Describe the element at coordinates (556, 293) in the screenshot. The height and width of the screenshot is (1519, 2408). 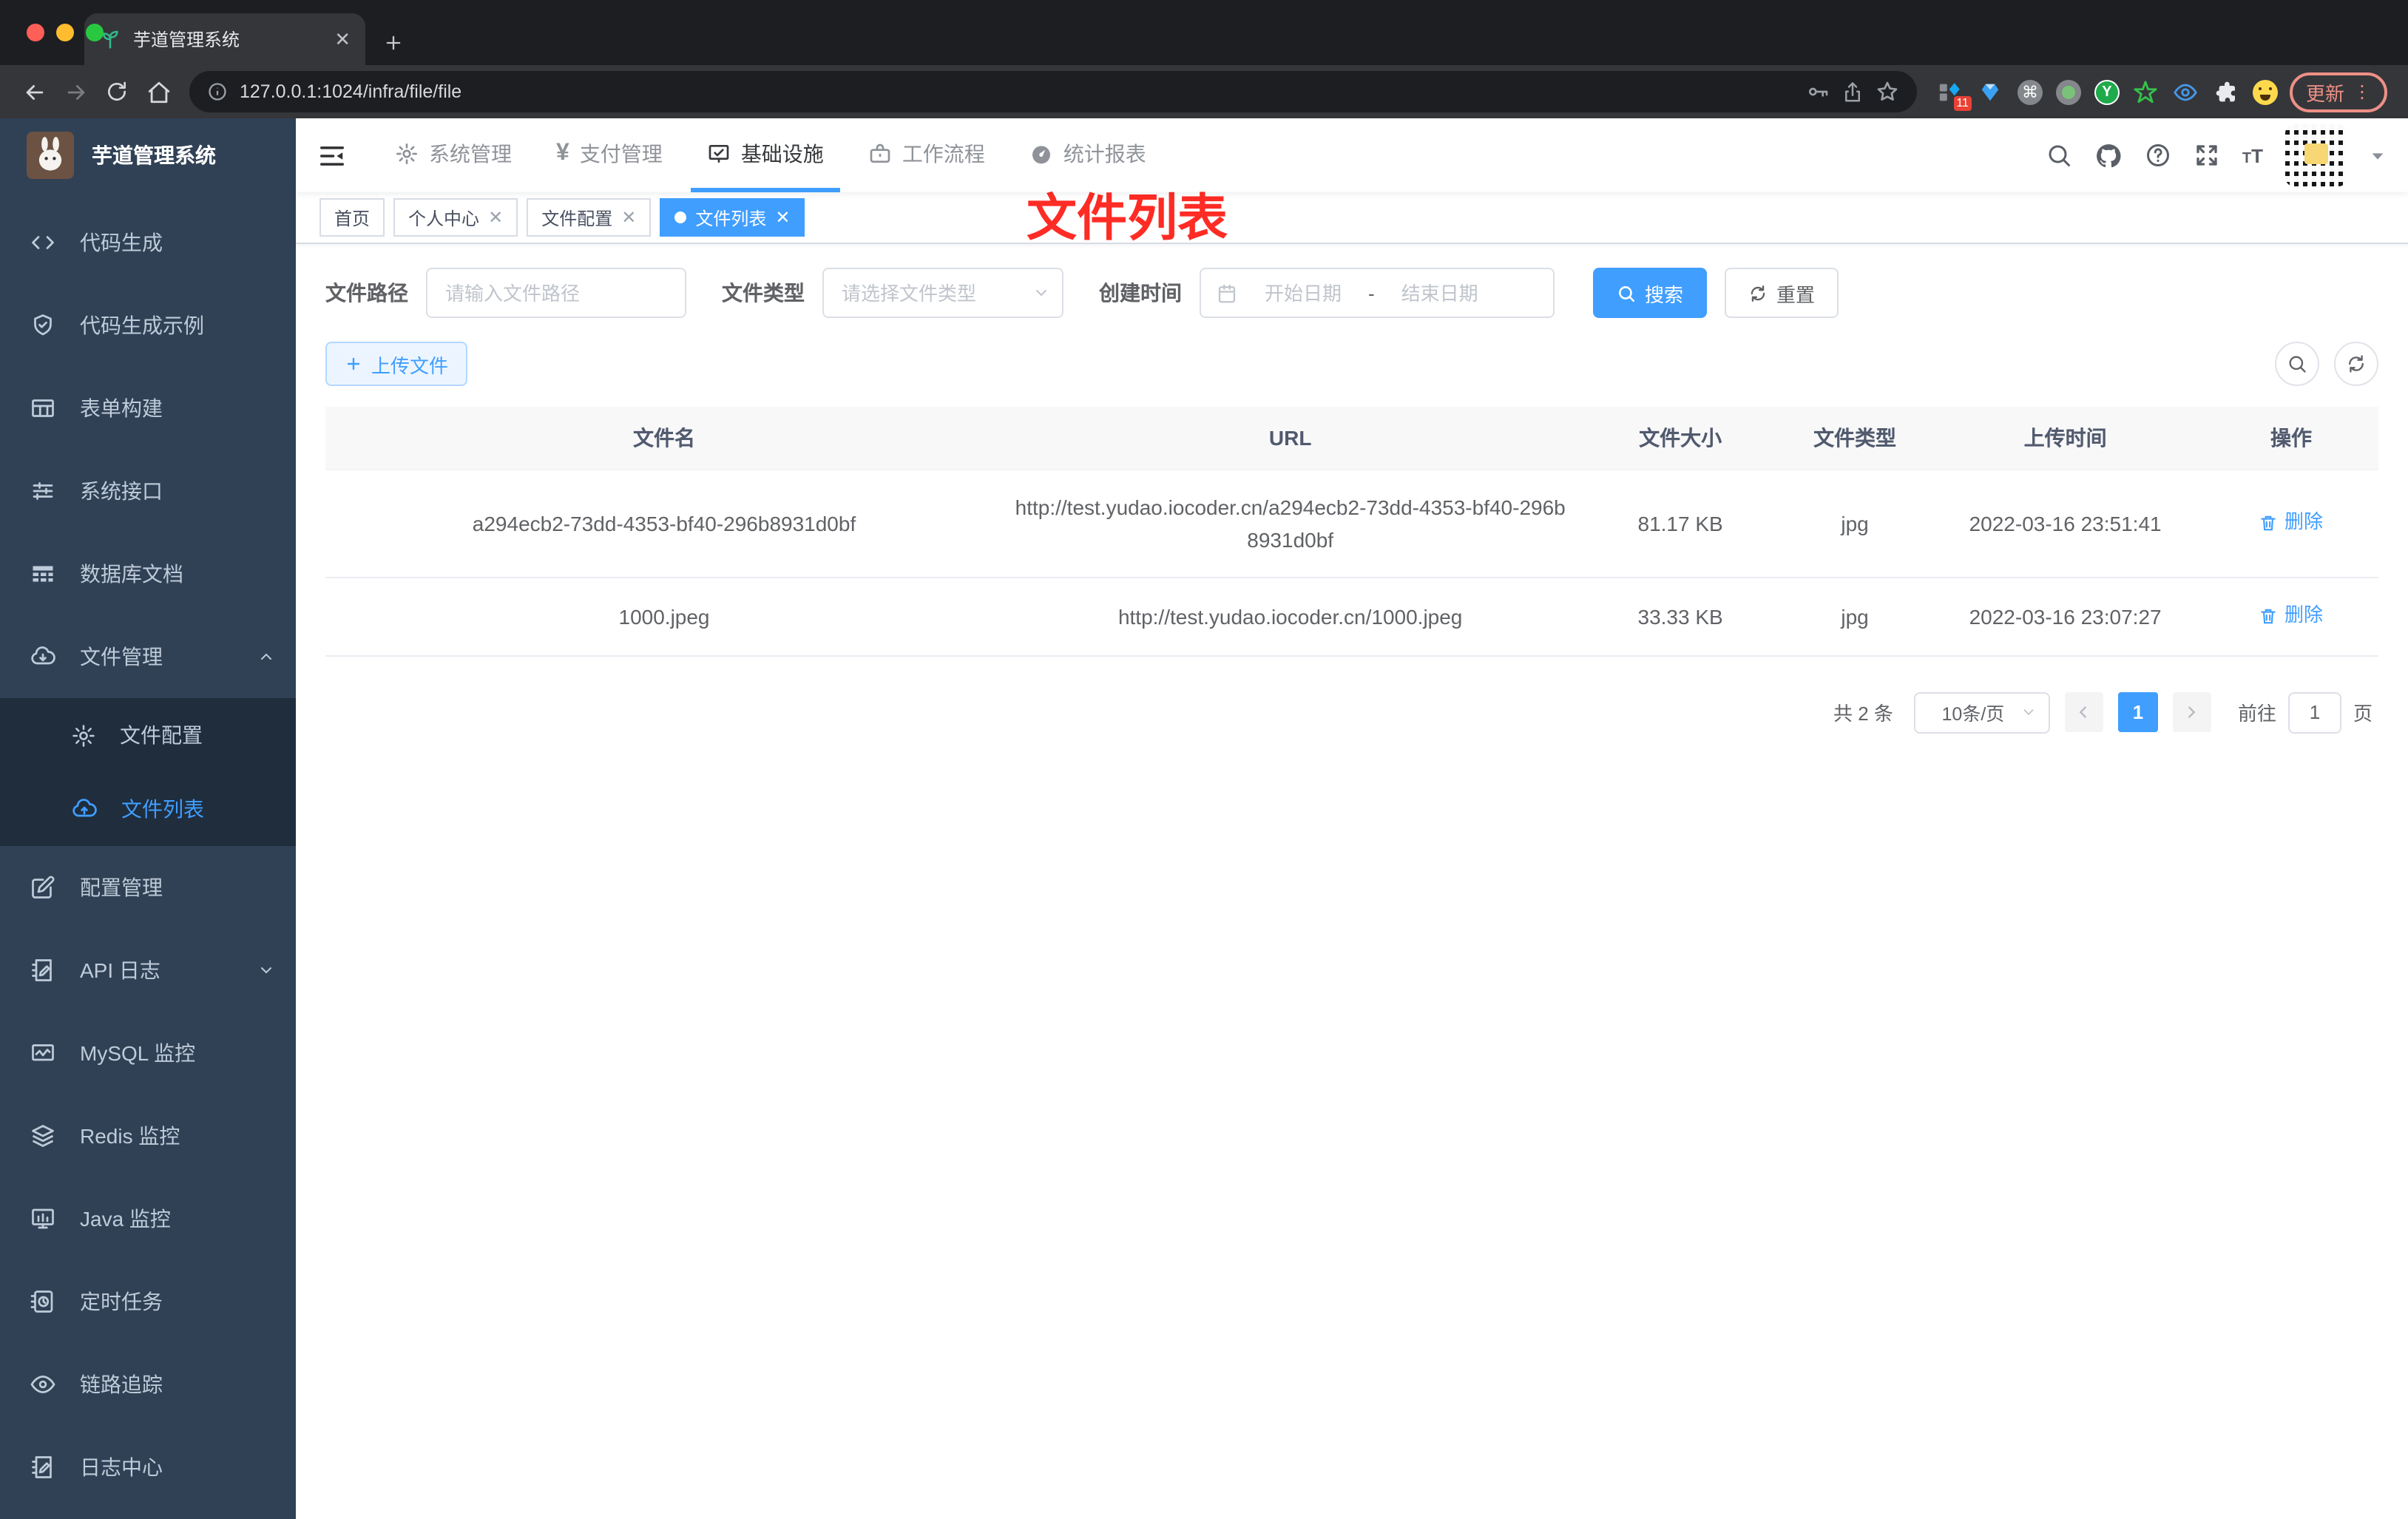
I see `file-path-input` at that location.